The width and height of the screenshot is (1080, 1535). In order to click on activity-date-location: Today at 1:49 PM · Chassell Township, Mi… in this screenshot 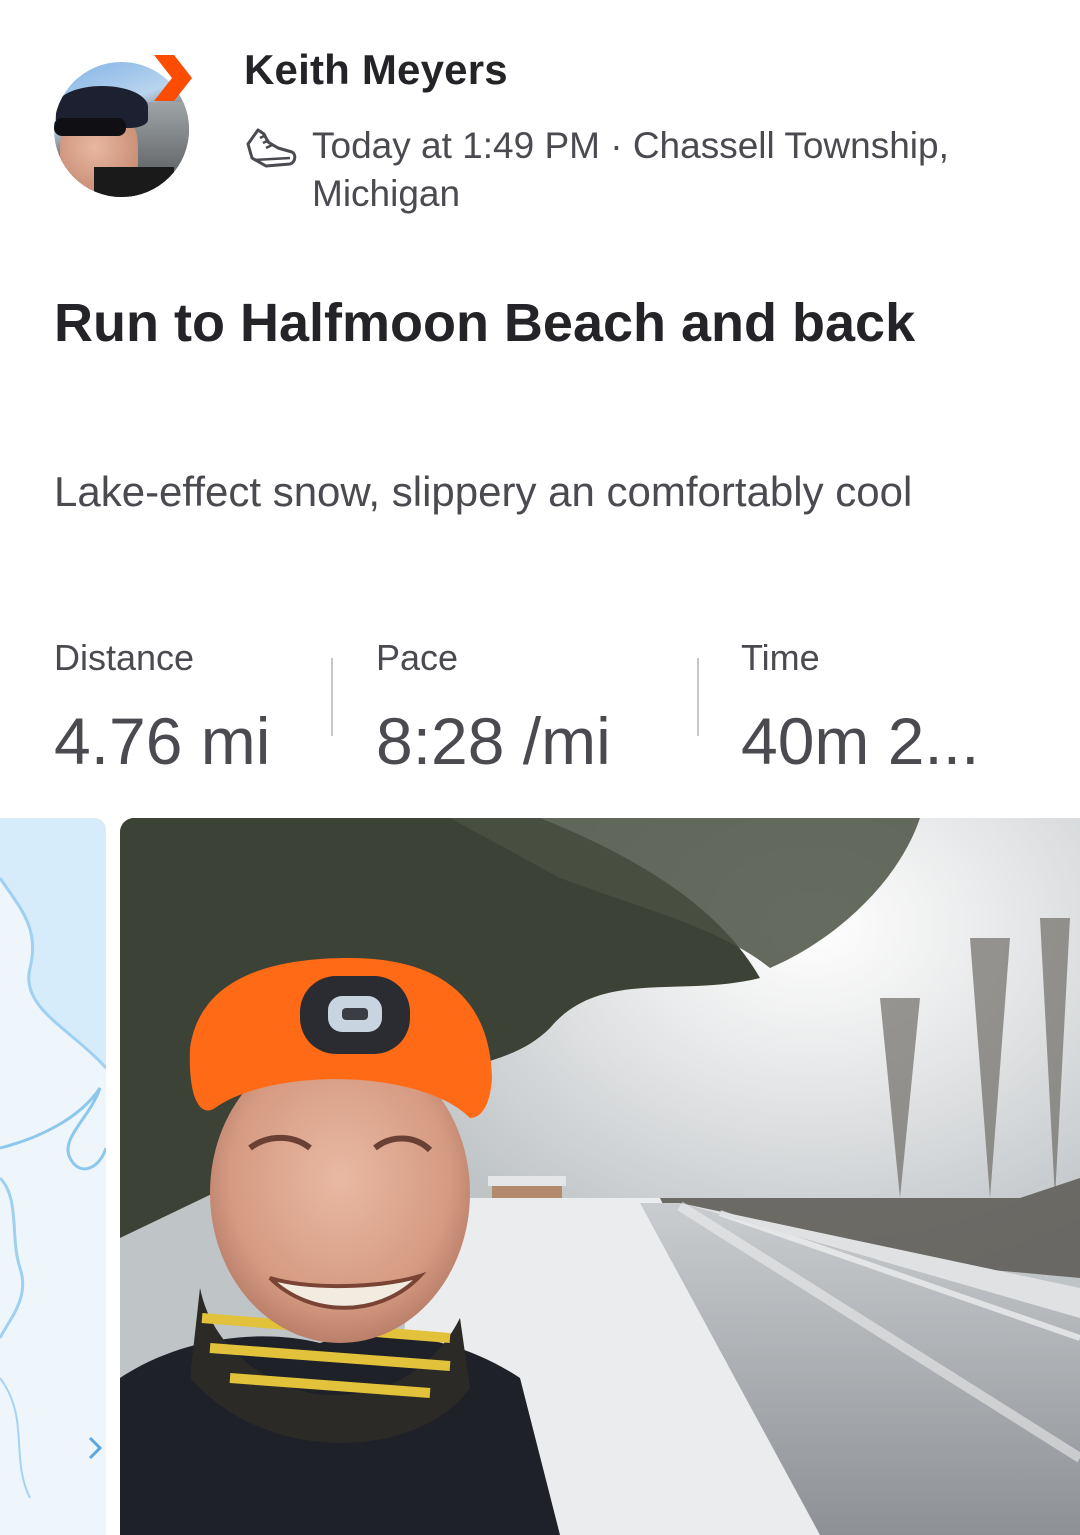, I will do `click(630, 169)`.